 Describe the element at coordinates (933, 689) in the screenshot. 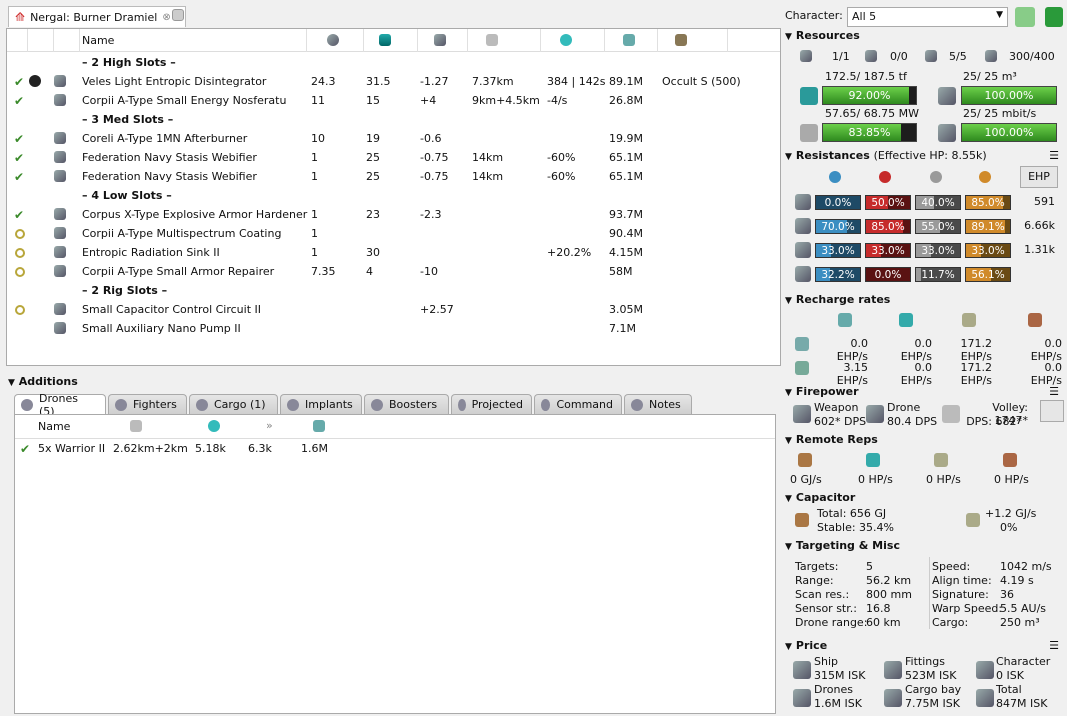

I see `price-label: Cargo bay` at that location.